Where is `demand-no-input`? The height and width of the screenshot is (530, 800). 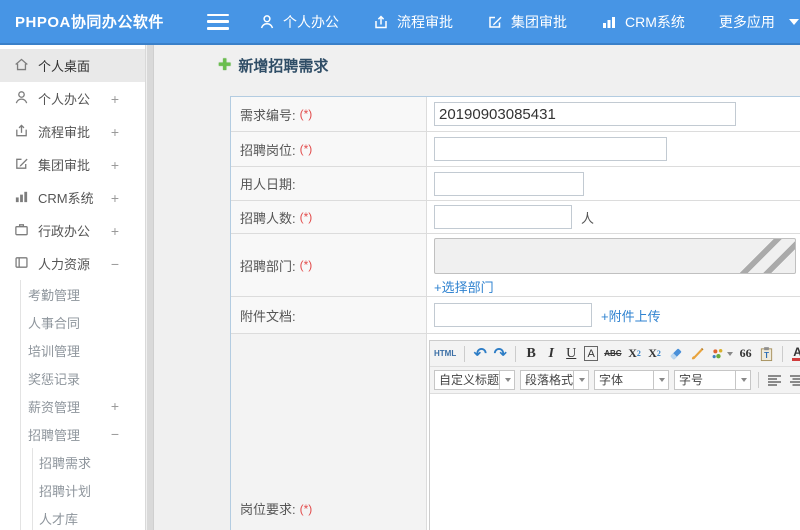
demand-no-input is located at coordinates (585, 114).